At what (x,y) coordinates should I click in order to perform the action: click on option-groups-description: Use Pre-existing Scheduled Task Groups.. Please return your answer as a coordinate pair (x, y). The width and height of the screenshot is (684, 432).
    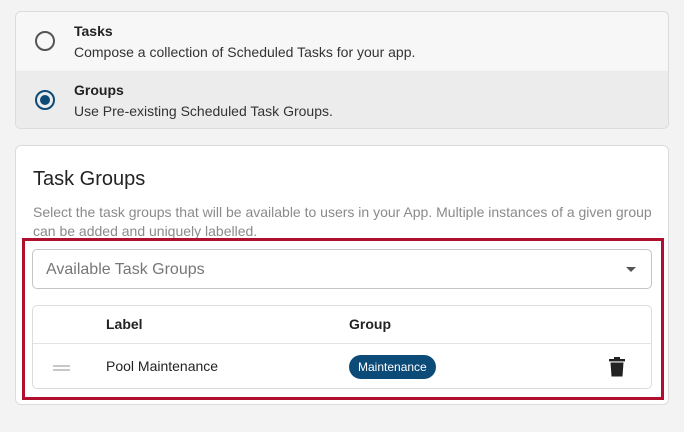
    Looking at the image, I should click on (203, 111).